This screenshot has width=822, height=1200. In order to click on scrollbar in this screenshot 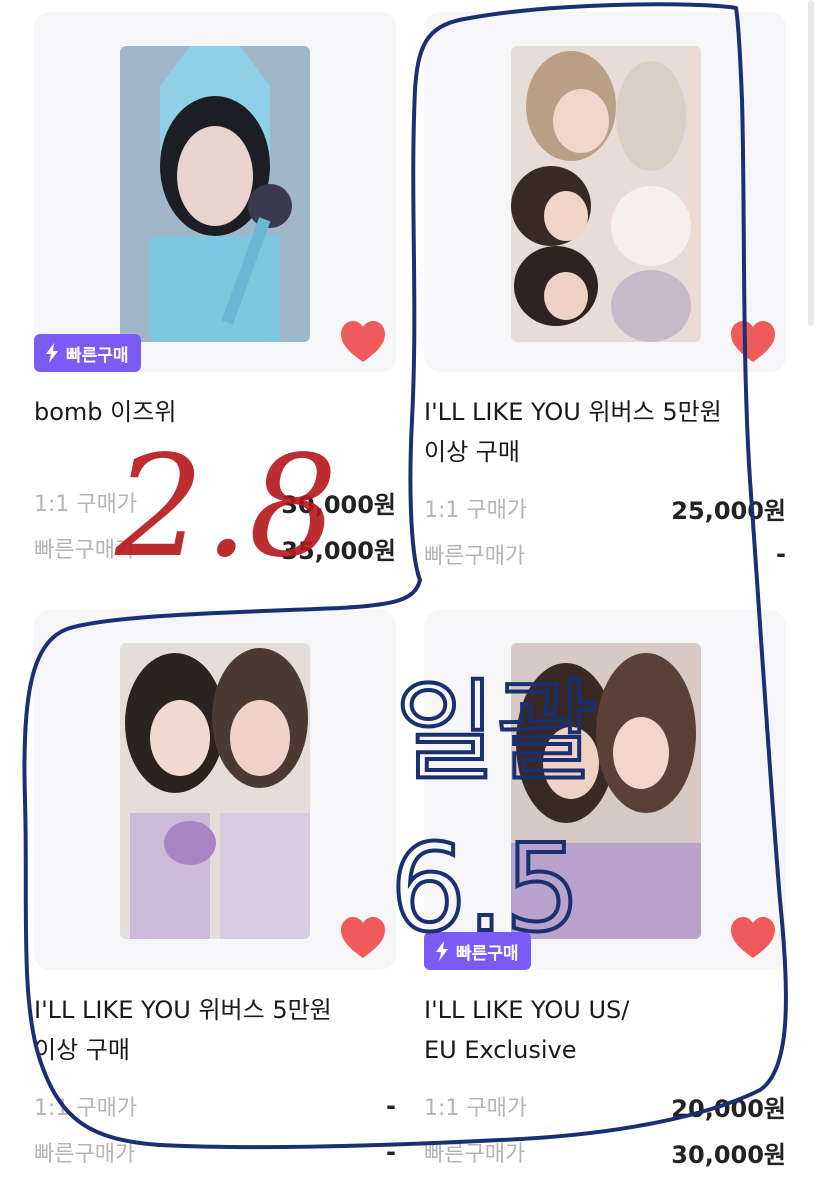, I will do `click(811, 163)`.